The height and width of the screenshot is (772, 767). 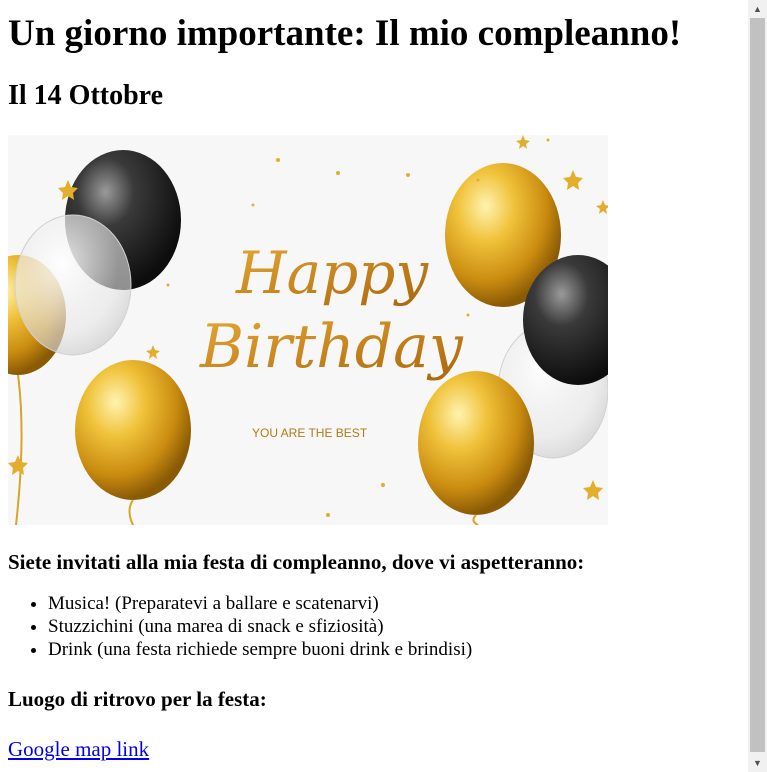 What do you see at coordinates (476, 443) in the screenshot?
I see `balloon-gold-bottom-right` at bounding box center [476, 443].